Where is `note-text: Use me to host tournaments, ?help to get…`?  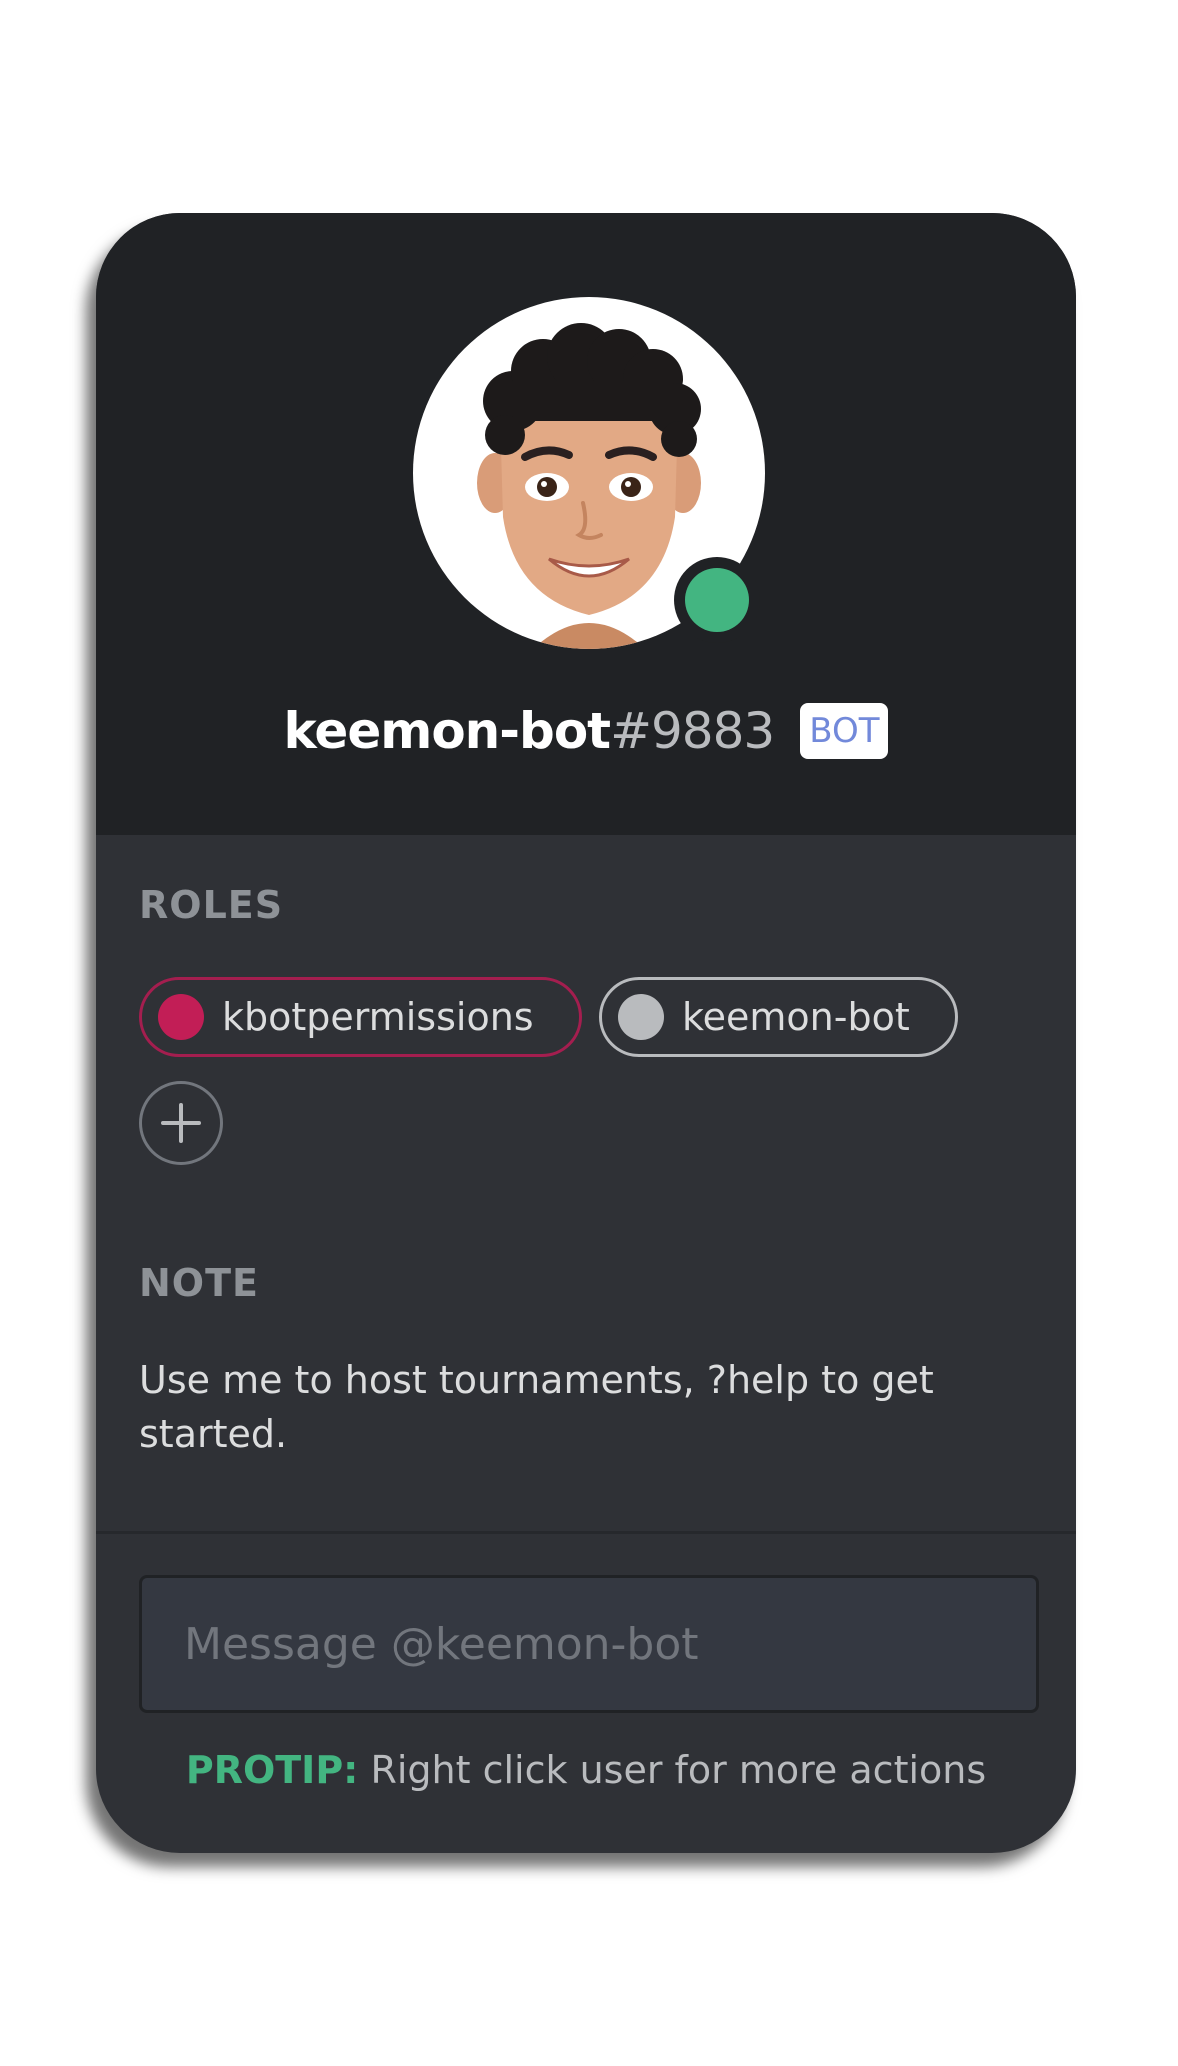
note-text: Use me to host tournaments, ?help to get… is located at coordinates (579, 1407).